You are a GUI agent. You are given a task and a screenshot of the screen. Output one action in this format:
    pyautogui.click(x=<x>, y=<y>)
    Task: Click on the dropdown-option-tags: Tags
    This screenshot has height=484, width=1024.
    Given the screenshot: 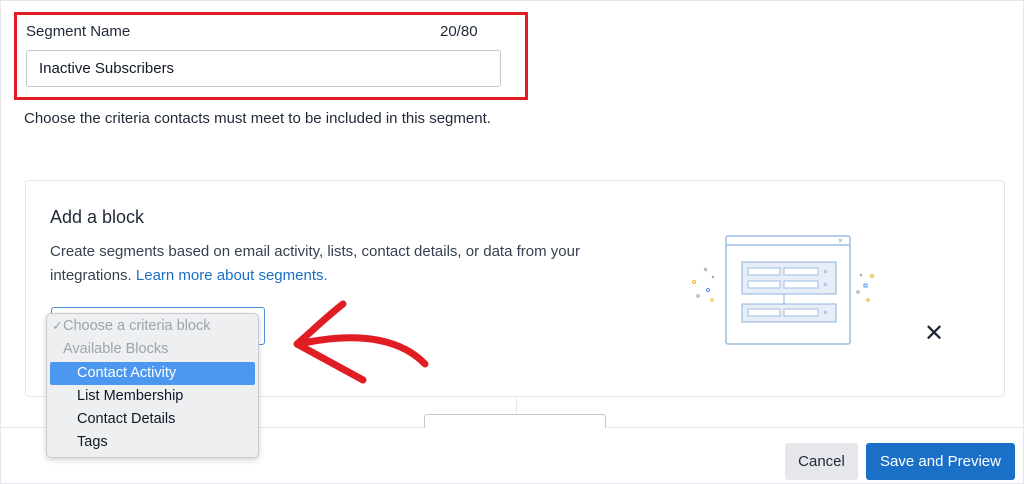 What is the action you would take?
    pyautogui.click(x=152, y=442)
    